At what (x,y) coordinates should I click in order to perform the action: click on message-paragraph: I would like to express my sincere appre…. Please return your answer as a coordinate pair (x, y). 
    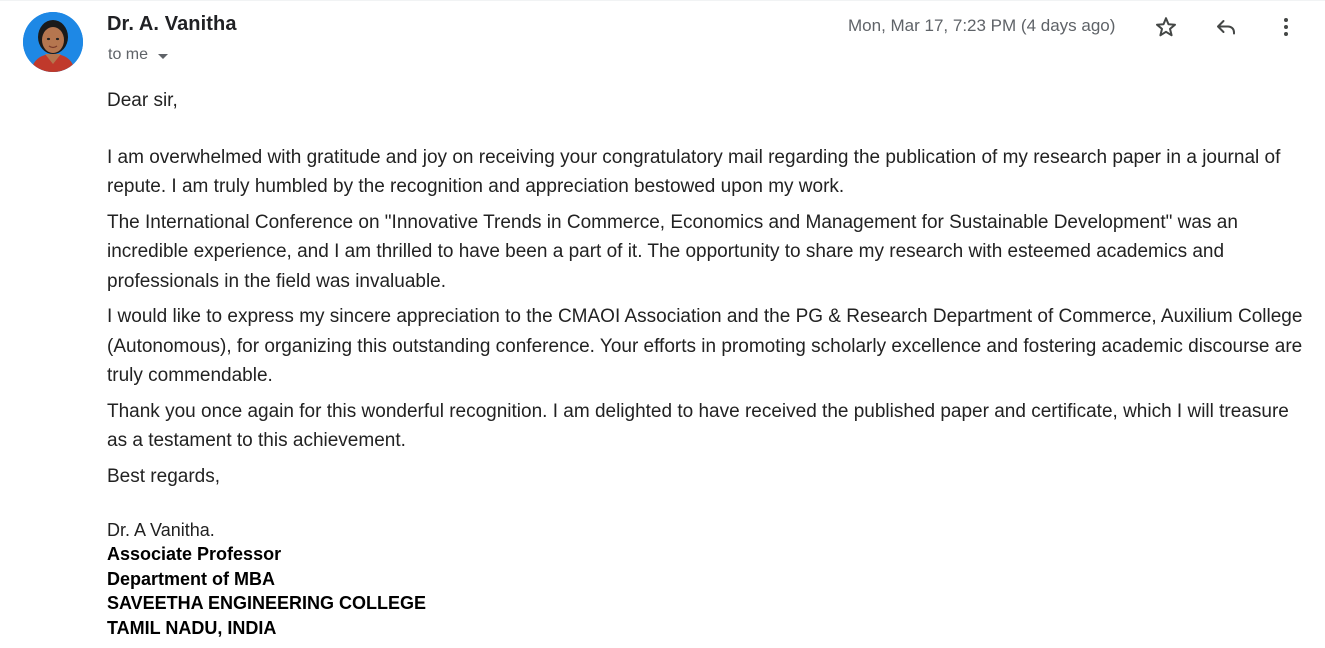
    Looking at the image, I should click on (705, 346).